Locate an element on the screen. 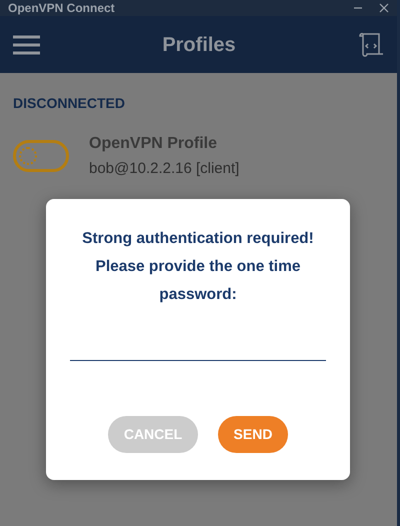  menu-icon is located at coordinates (26, 44).